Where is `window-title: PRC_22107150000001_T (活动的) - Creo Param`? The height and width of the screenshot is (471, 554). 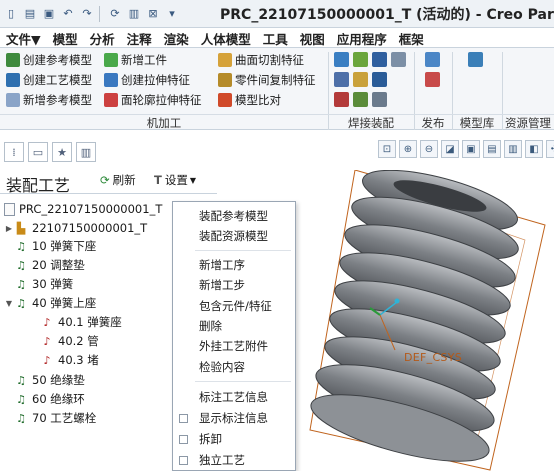
window-title: PRC_22107150000001_T (活动的) - Creo Param is located at coordinates (387, 15).